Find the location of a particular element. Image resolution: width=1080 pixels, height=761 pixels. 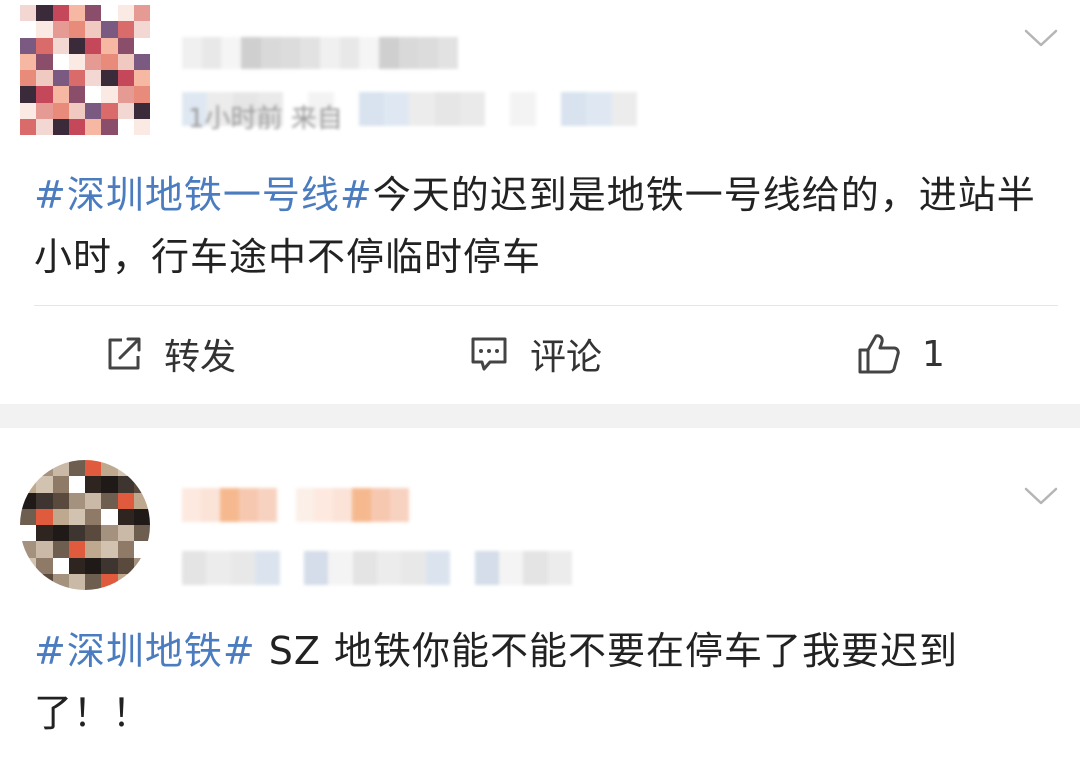

hashtag-link: #深圳地铁一号线# is located at coordinates (203, 195).